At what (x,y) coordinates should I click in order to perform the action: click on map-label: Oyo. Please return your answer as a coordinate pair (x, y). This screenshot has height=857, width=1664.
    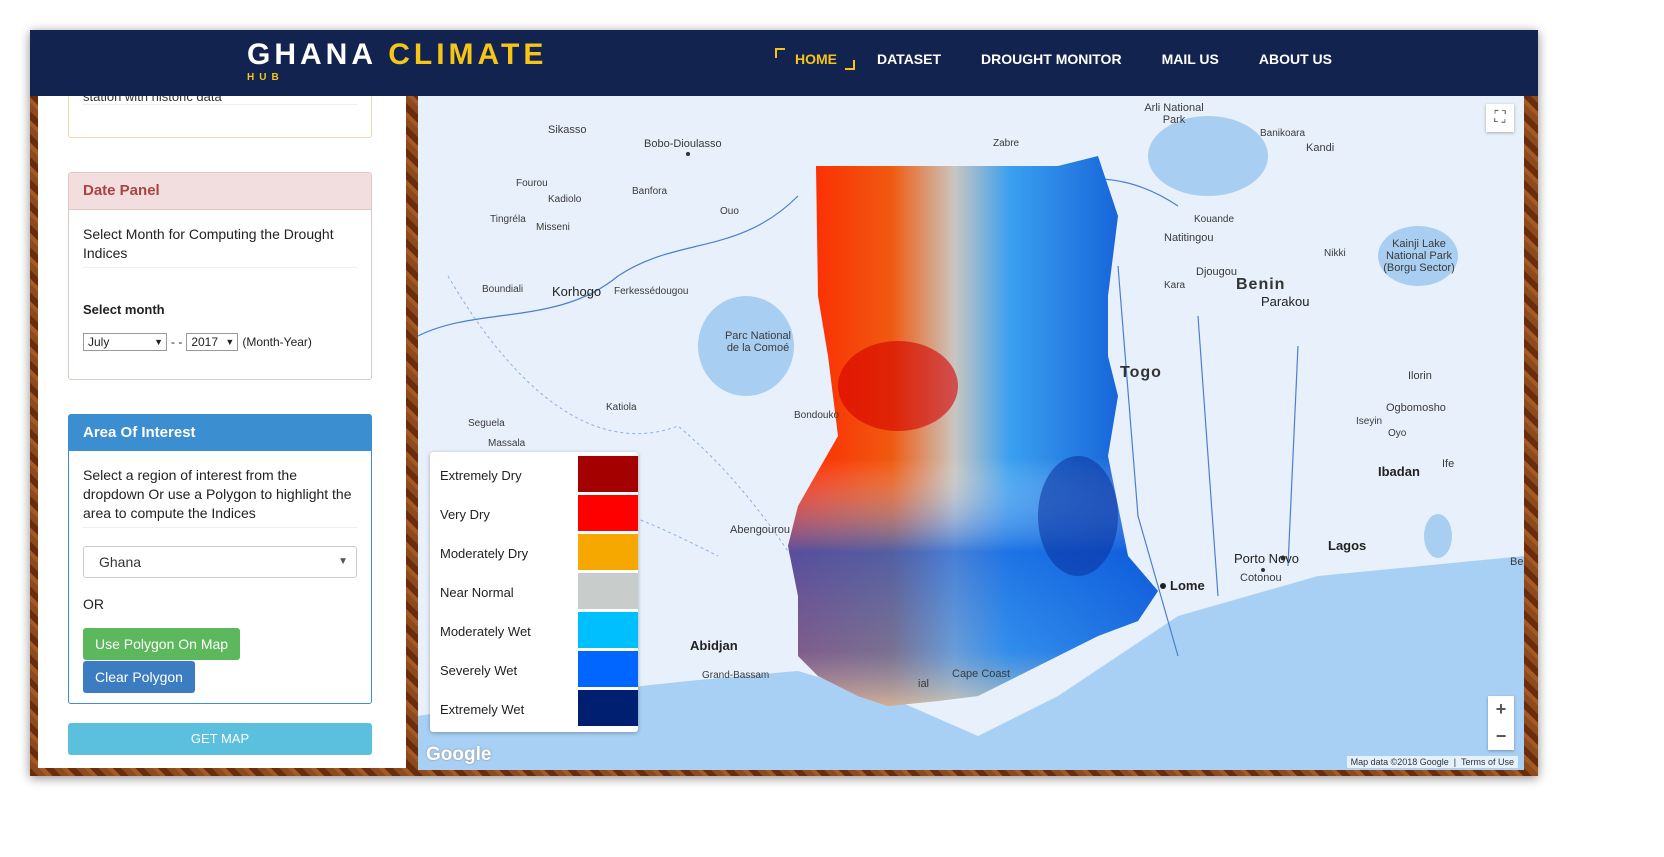
    Looking at the image, I should click on (1397, 433).